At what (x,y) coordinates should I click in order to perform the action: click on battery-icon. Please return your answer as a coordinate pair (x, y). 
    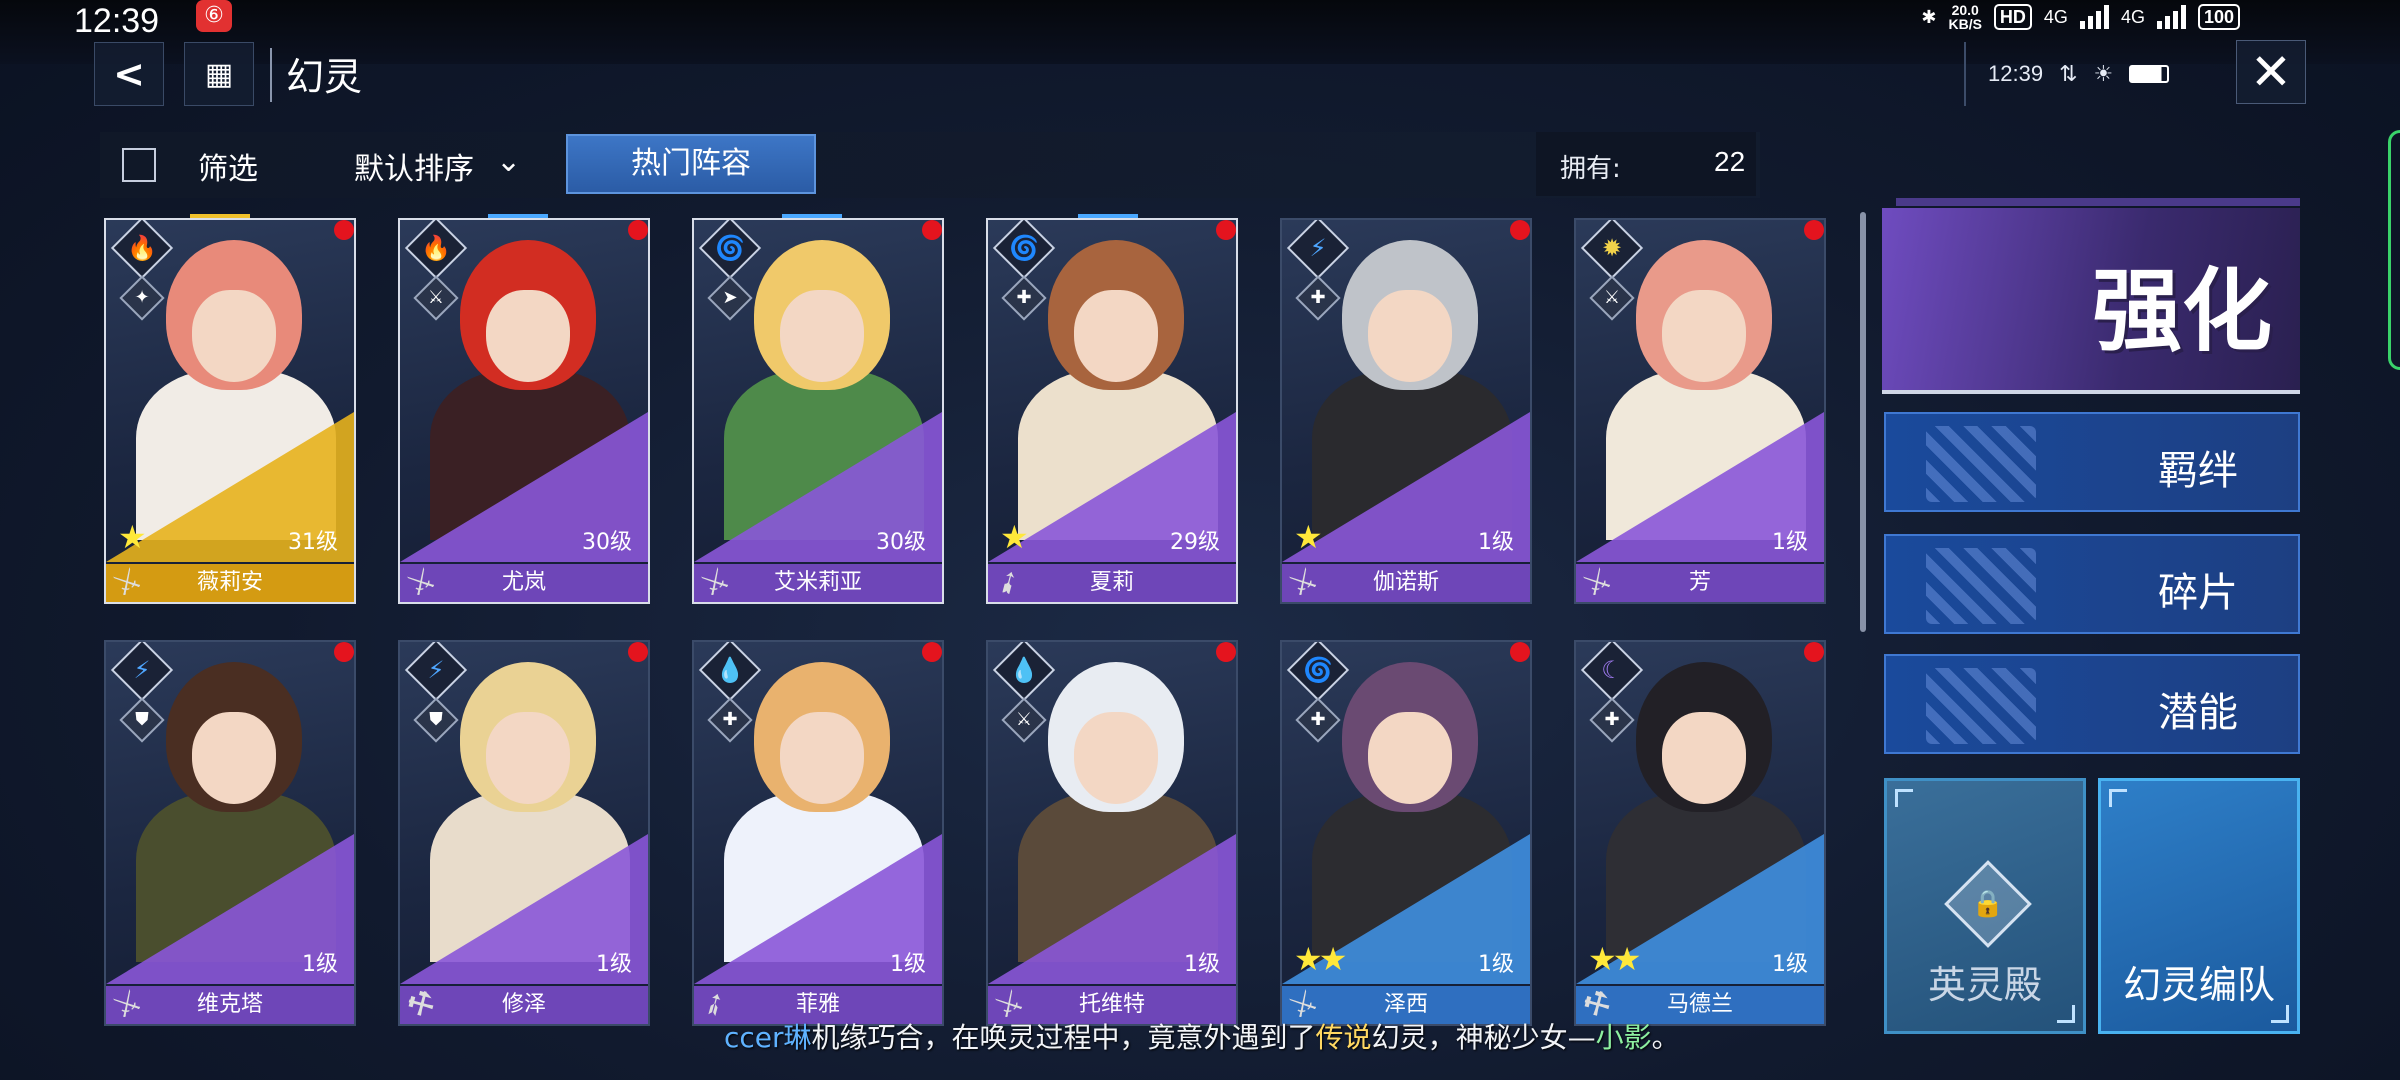
    Looking at the image, I should click on (2149, 74).